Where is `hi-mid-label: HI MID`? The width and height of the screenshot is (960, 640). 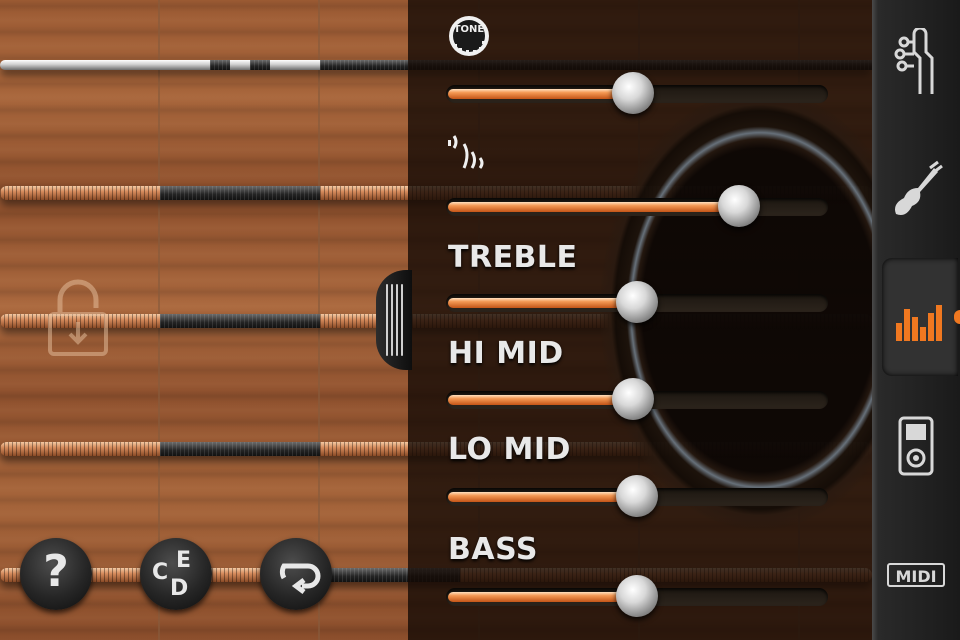
hi-mid-label: HI MID is located at coordinates (506, 353).